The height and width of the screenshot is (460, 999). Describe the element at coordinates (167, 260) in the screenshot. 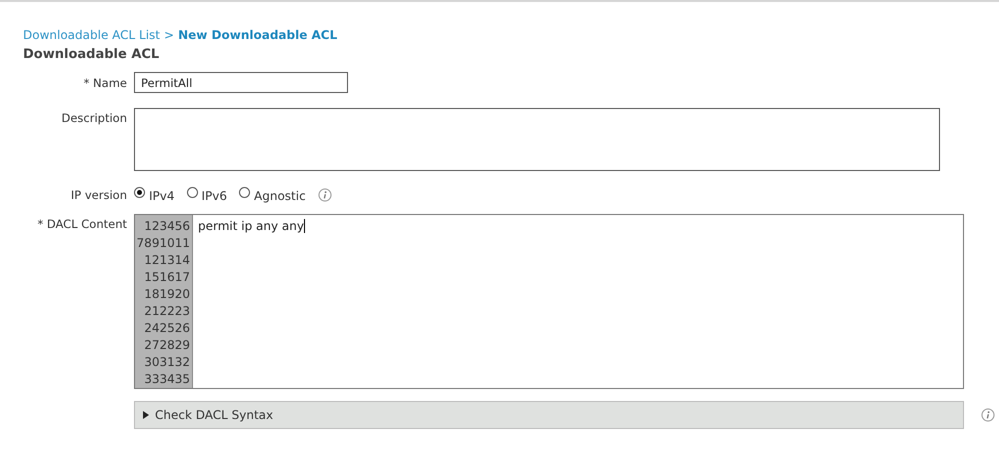

I see `line-number: 121314` at that location.